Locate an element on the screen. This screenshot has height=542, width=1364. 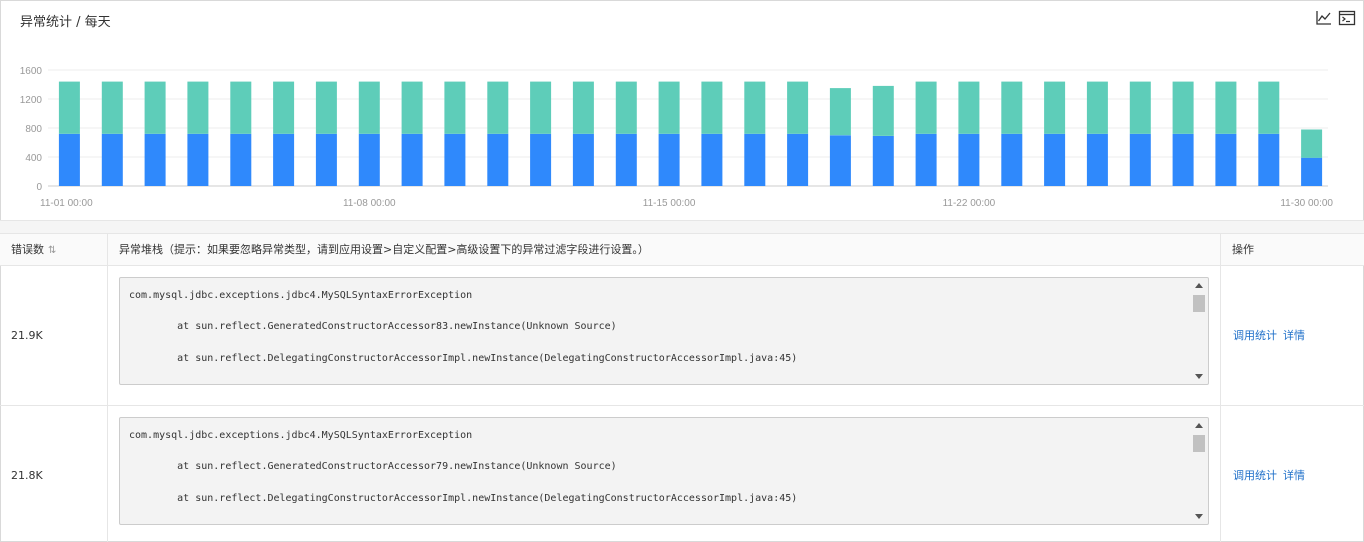
column-header-ops: 操作 is located at coordinates (1243, 249).